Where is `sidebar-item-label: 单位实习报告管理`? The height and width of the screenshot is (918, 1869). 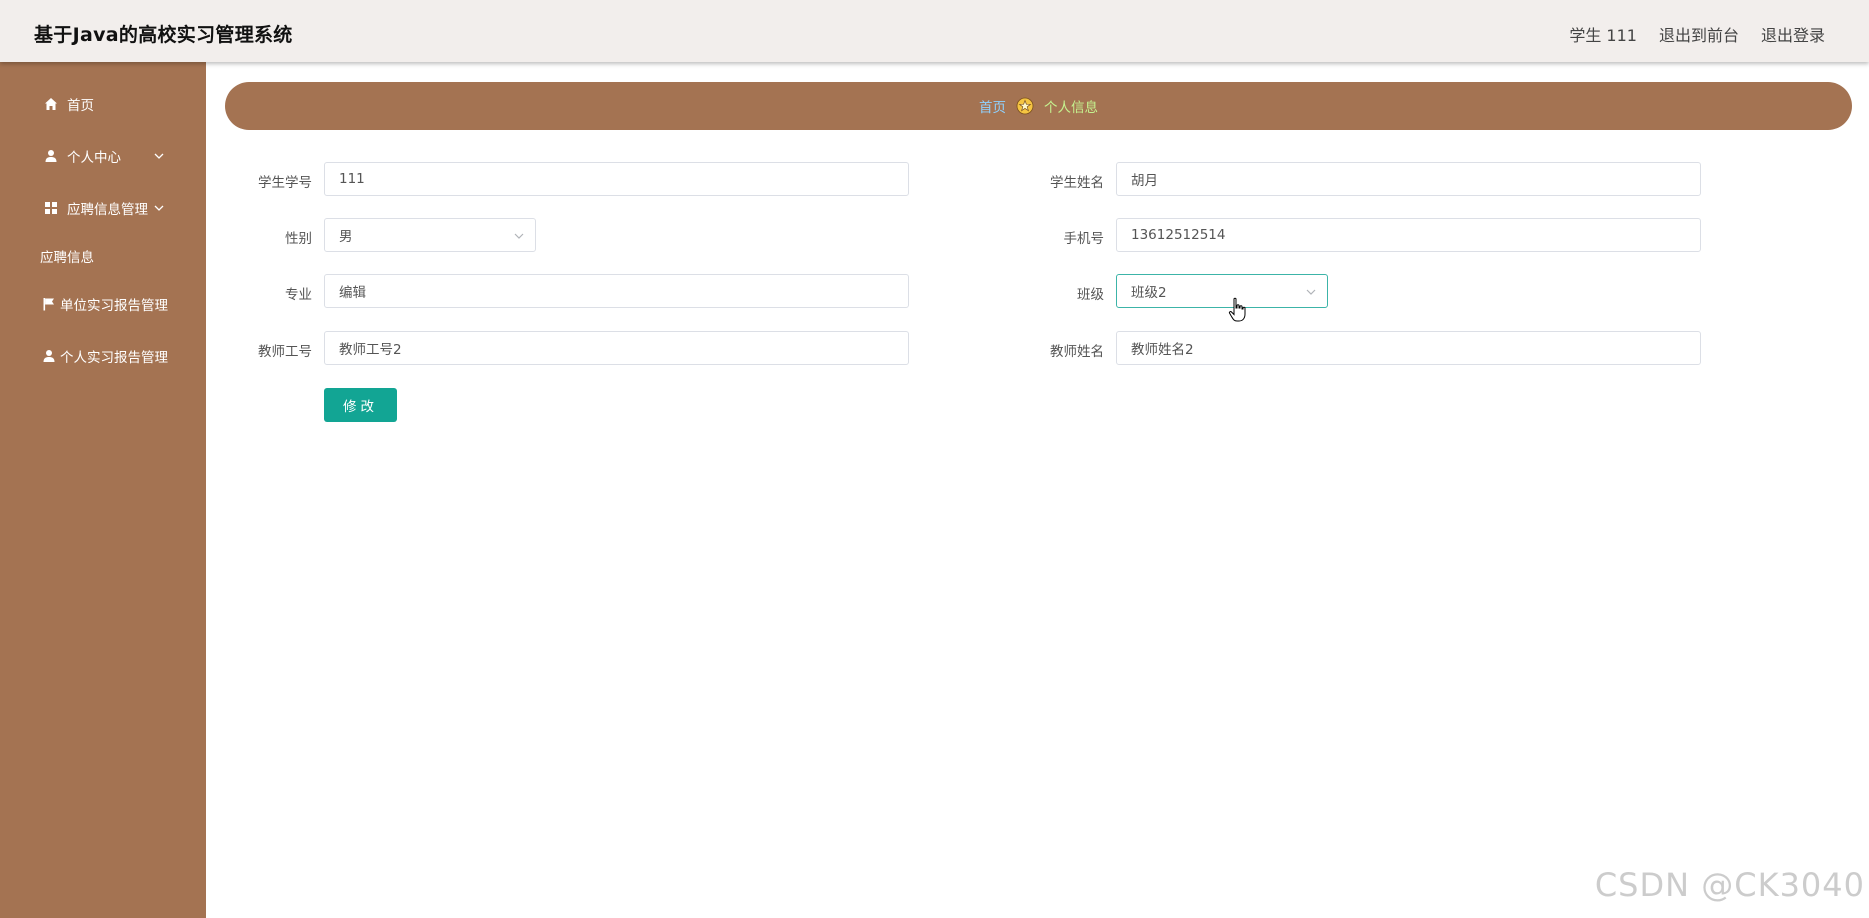
sidebar-item-label: 单位实习报告管理 is located at coordinates (114, 306).